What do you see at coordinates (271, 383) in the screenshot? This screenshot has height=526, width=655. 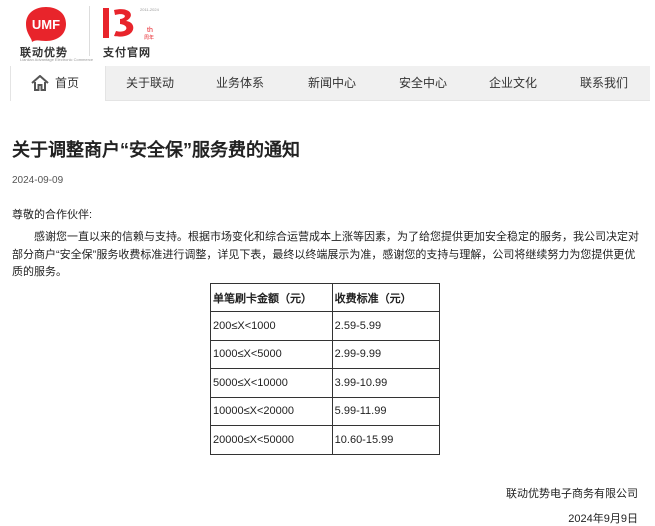 I see `table-cell-amount: 5000≤X<10000` at bounding box center [271, 383].